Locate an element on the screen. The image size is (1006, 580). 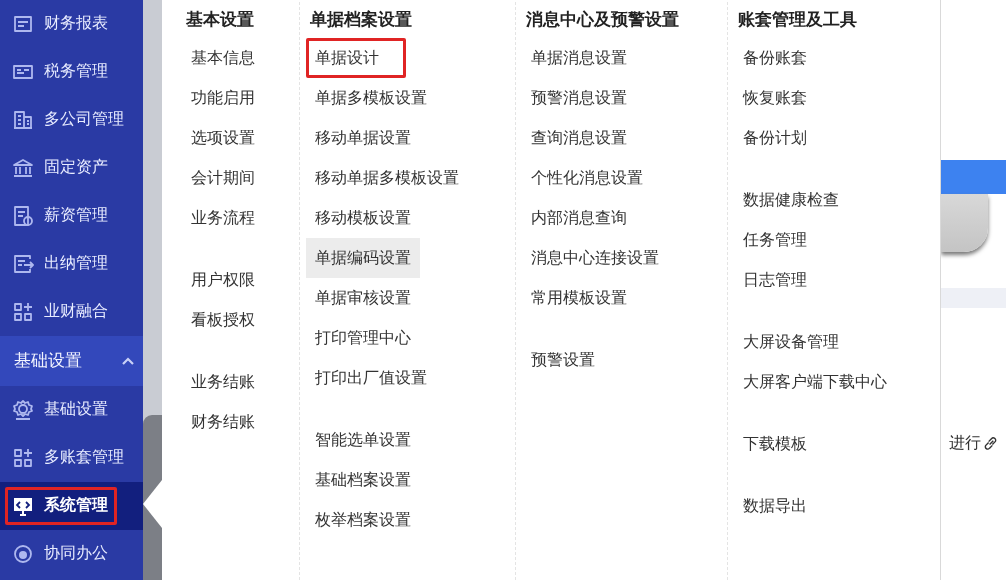
sidebar-item: 出纳管理 is located at coordinates (71, 264).